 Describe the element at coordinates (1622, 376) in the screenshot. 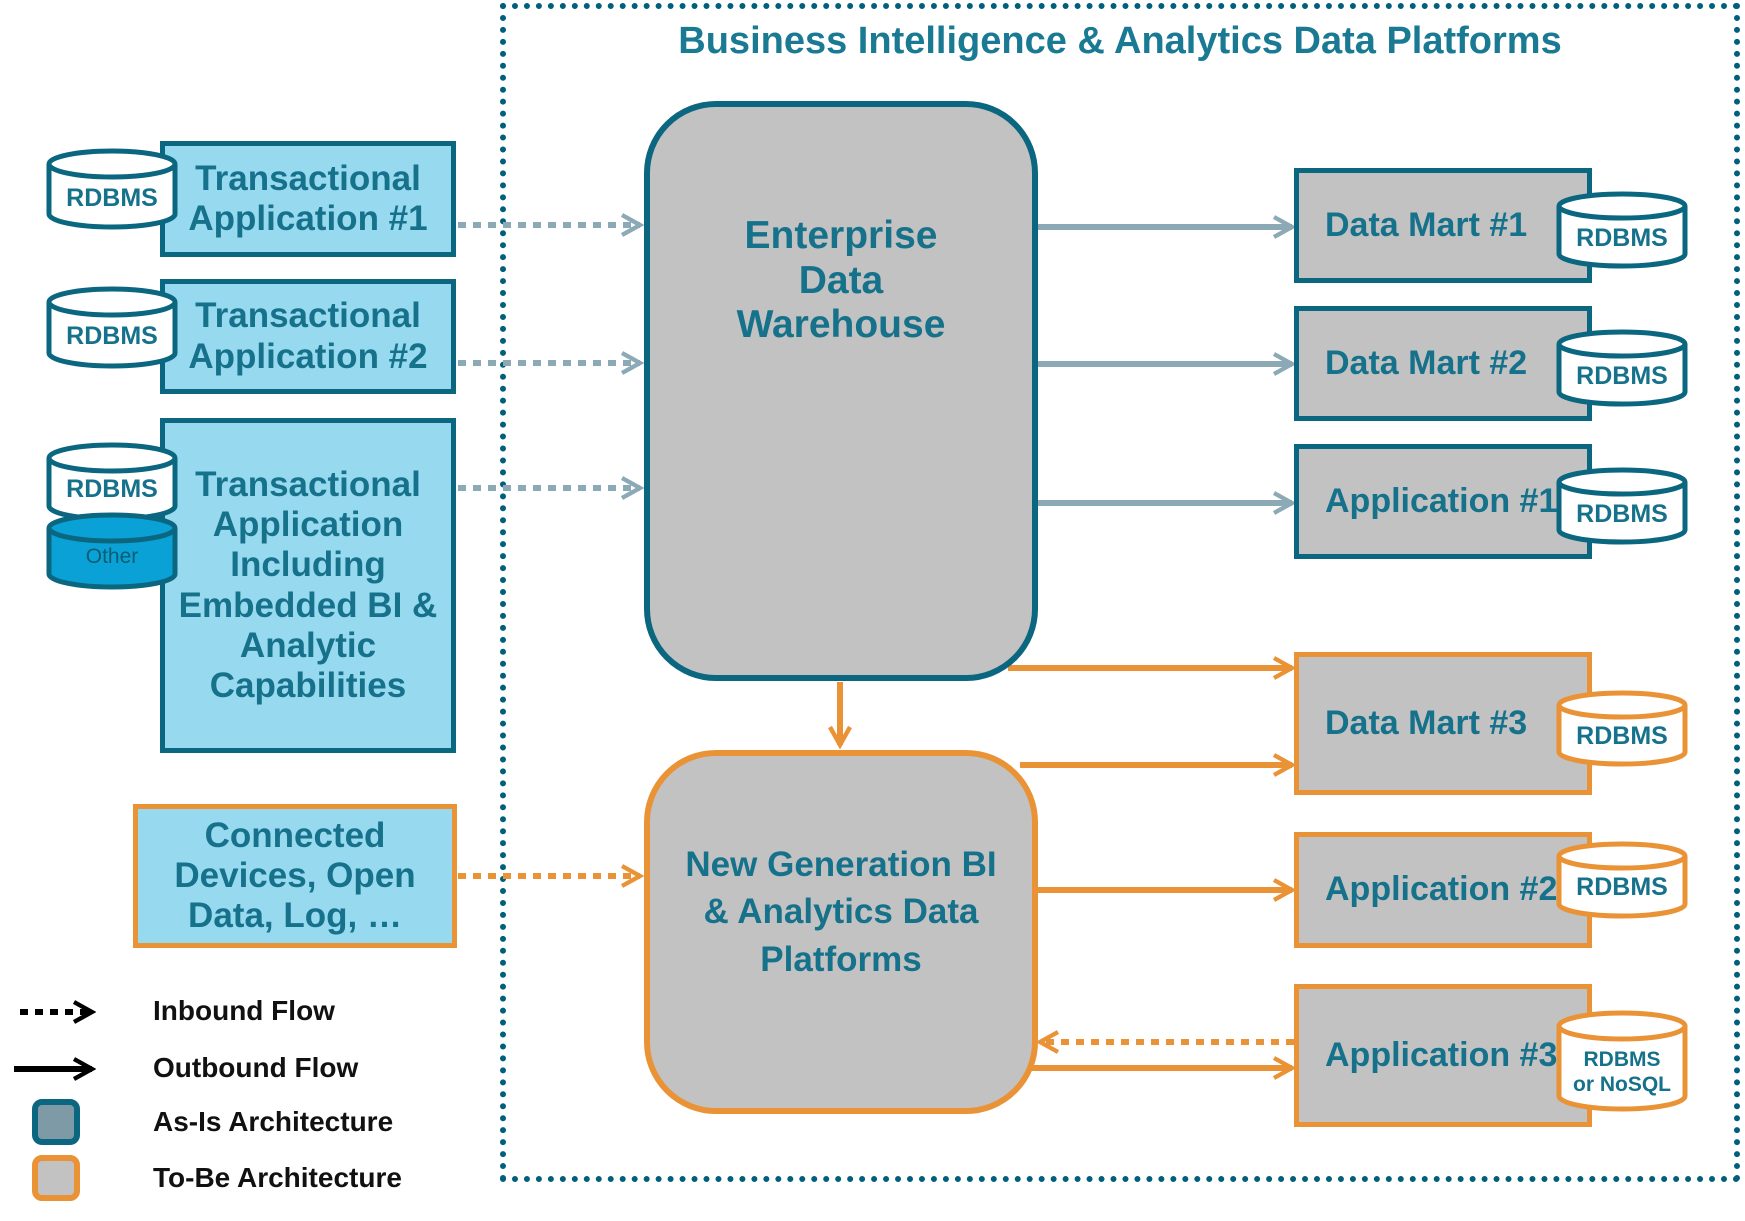

I see `rdbms-label-dm2: RDBMS` at that location.